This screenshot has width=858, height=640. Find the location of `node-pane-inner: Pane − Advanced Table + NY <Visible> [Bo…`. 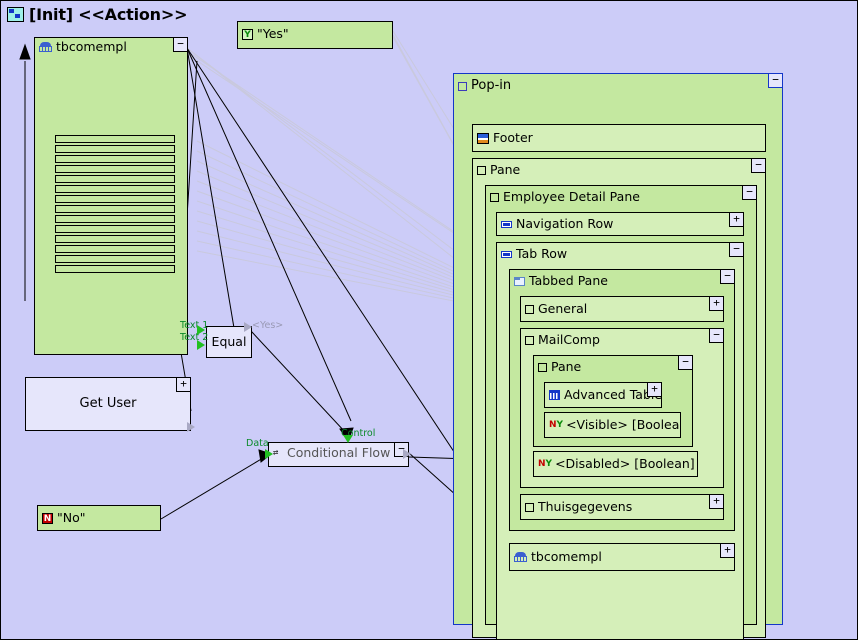

node-pane-inner: Pane − Advanced Table + NY <Visible> [Bo… is located at coordinates (613, 401).